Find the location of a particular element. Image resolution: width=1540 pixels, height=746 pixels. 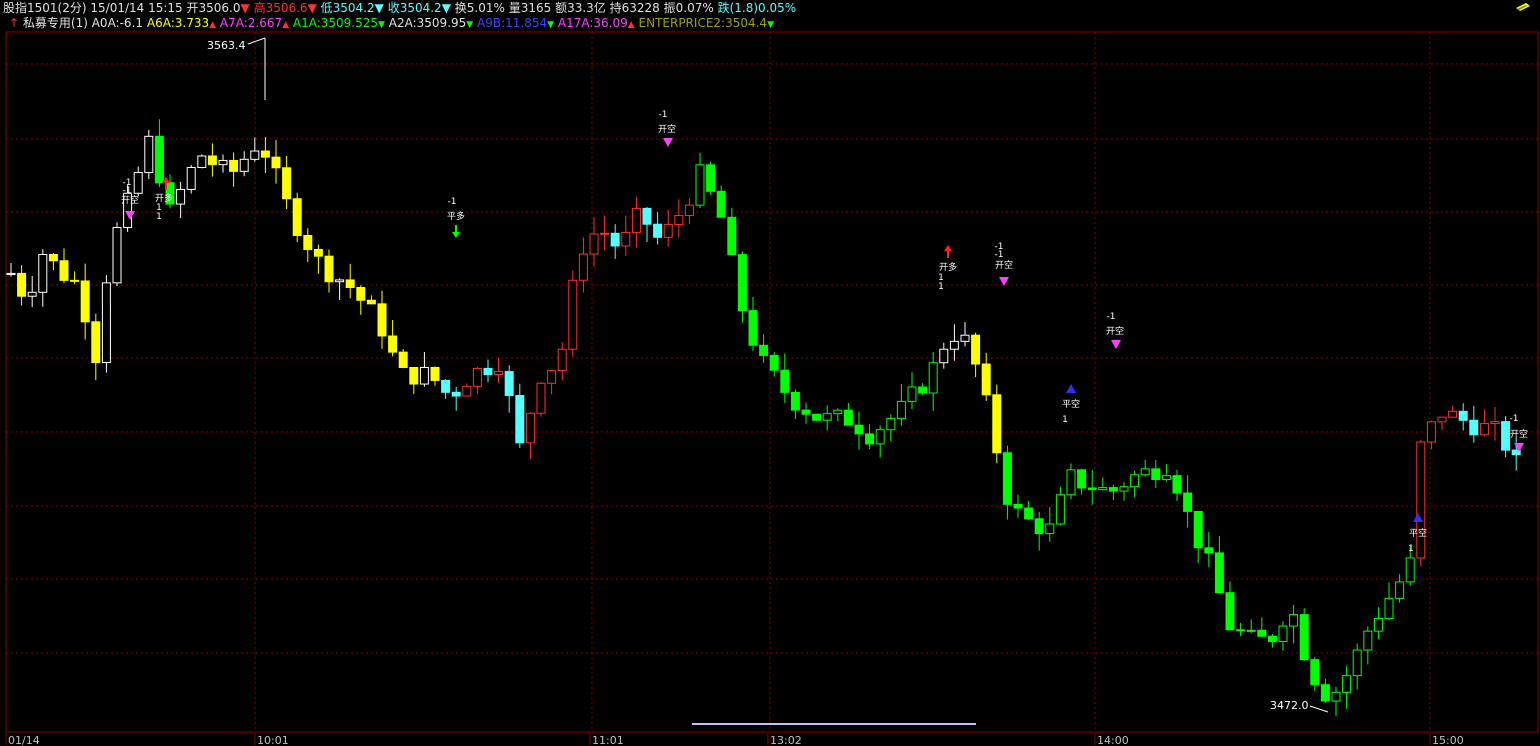

signal-label: 开多 is located at coordinates (948, 267).